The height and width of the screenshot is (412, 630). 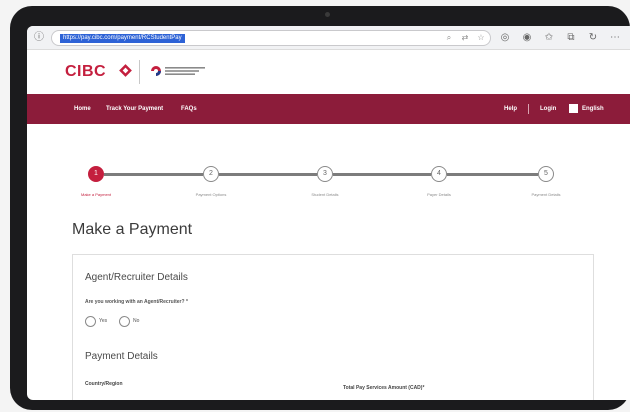 I want to click on step-3-label: Student Details, so click(x=325, y=194).